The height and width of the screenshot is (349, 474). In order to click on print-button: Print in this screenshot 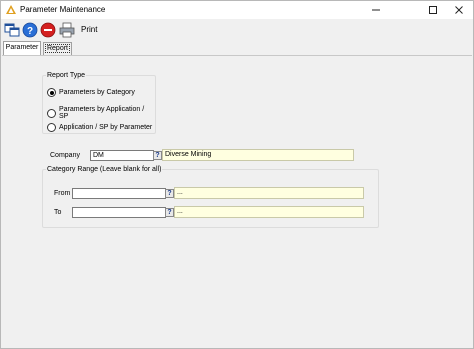, I will do `click(89, 29)`.